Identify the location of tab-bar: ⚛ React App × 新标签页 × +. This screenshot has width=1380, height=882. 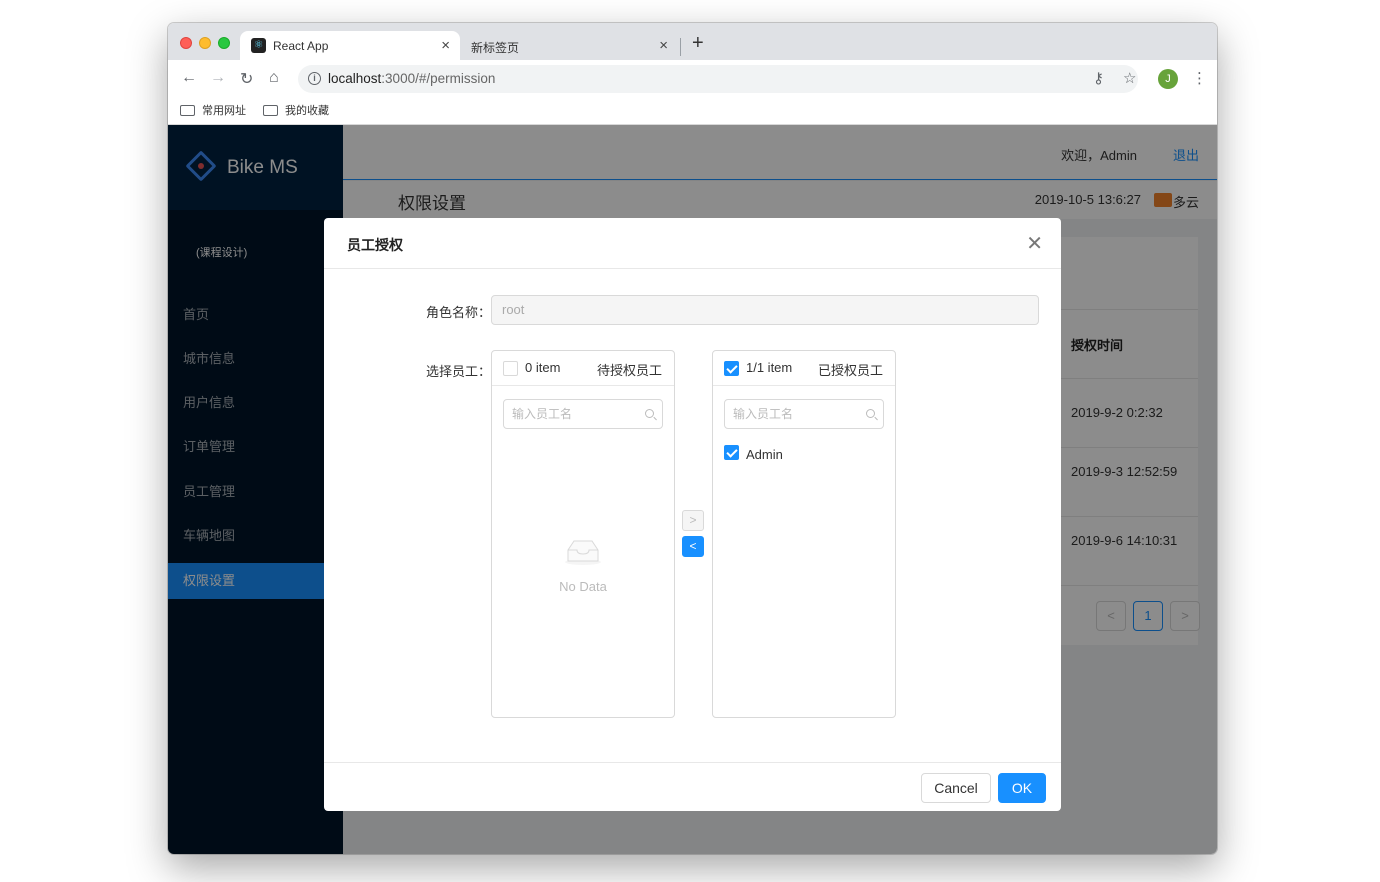
(692, 41).